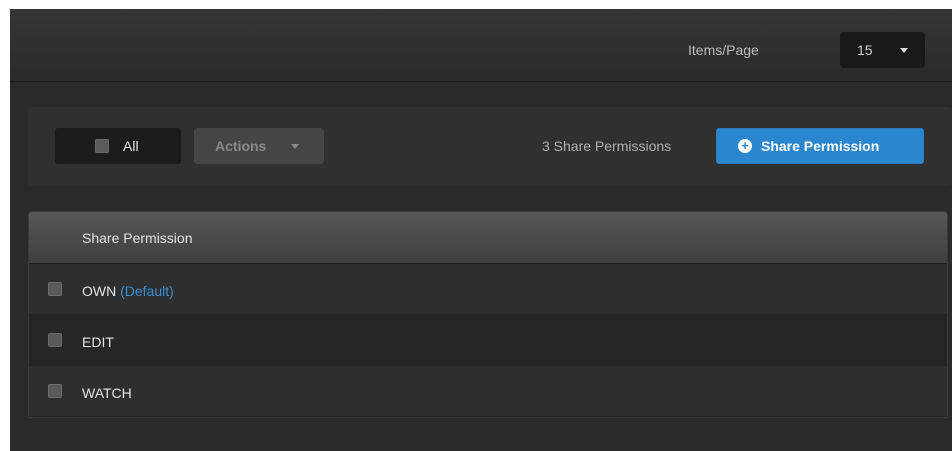 The image size is (952, 451). I want to click on share-permission-label: Share Permission, so click(820, 146).